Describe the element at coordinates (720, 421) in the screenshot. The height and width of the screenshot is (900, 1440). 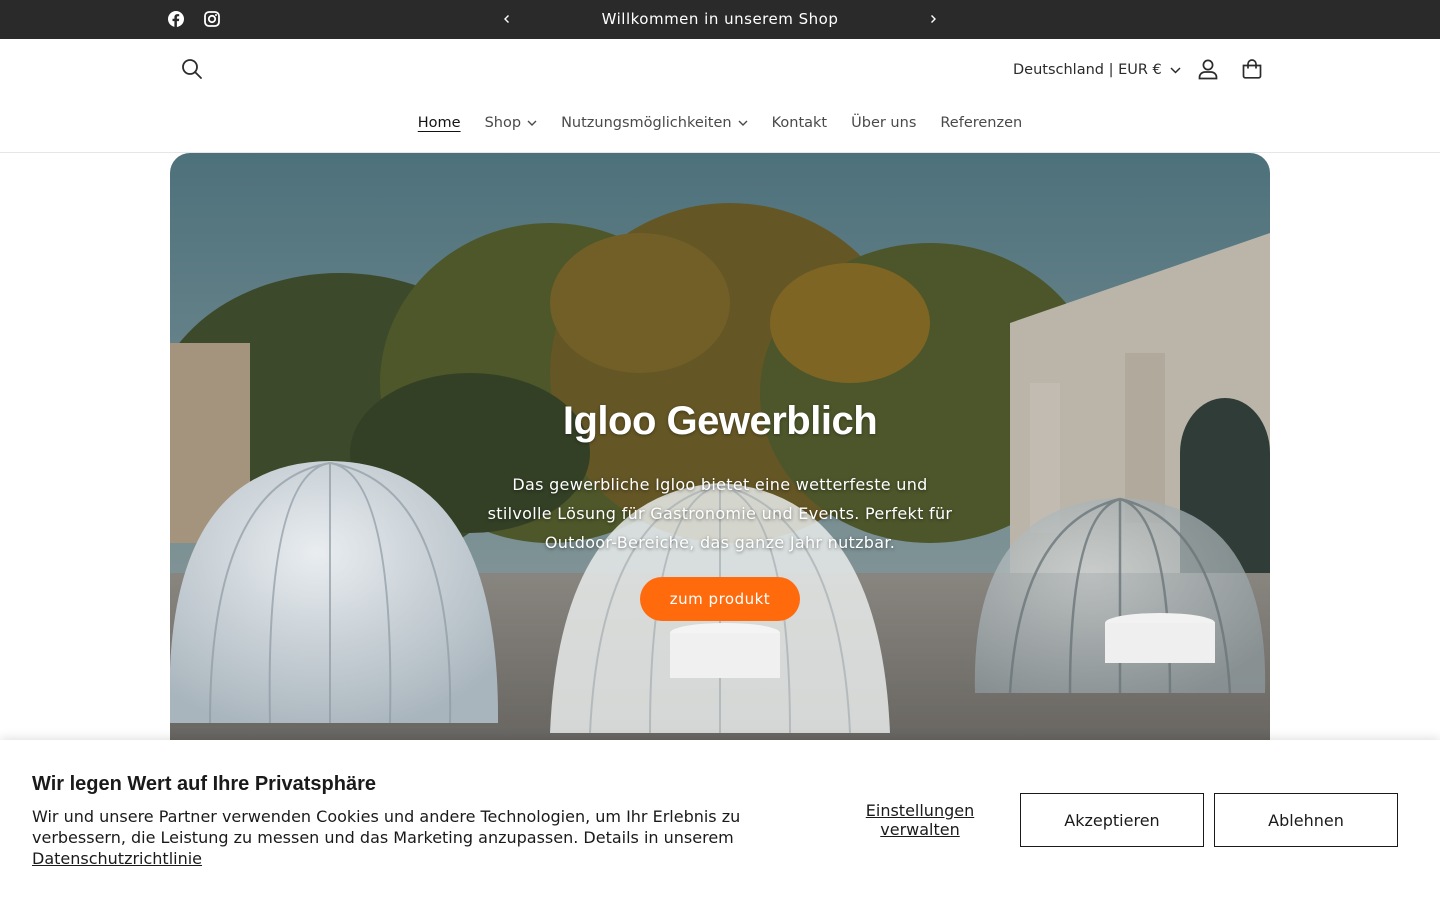
I see `hero-title: Igloo Gewerblich` at that location.